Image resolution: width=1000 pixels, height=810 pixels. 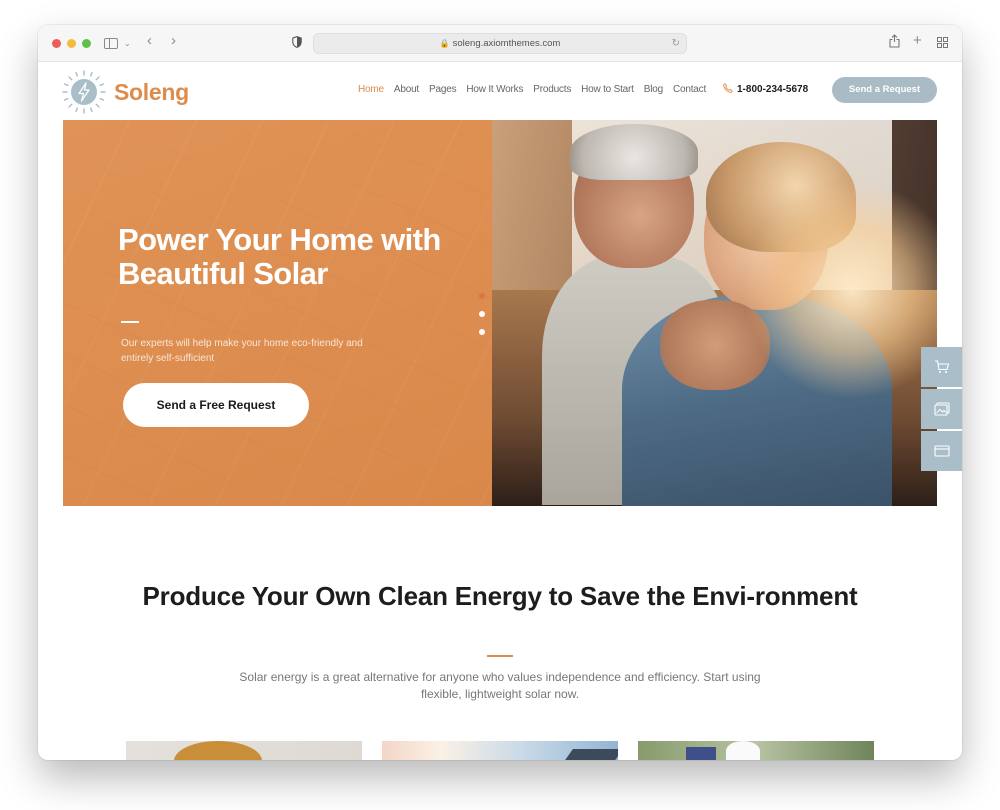 What do you see at coordinates (371, 89) in the screenshot?
I see `nav-home: Home` at bounding box center [371, 89].